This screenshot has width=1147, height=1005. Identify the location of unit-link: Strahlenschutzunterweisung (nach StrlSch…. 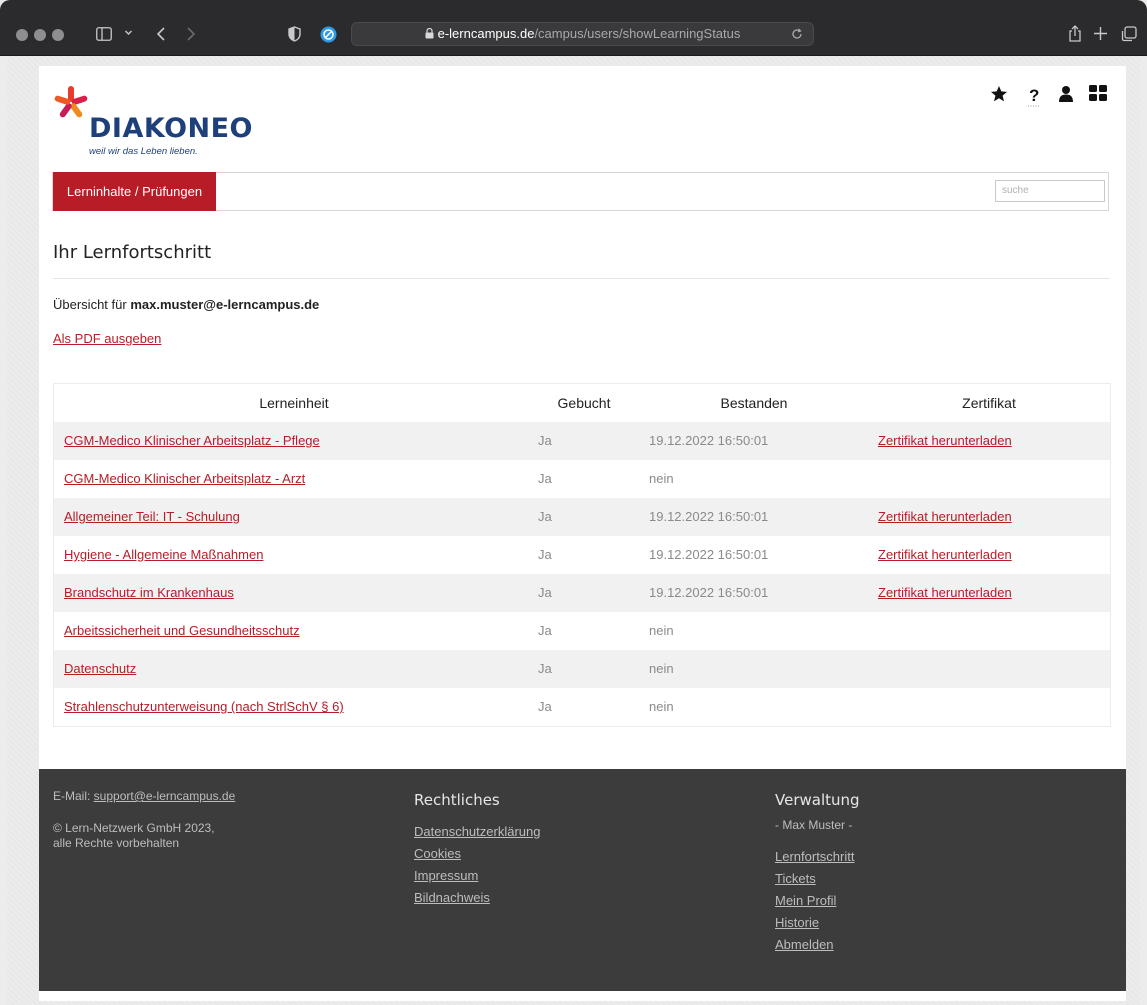
(294, 707).